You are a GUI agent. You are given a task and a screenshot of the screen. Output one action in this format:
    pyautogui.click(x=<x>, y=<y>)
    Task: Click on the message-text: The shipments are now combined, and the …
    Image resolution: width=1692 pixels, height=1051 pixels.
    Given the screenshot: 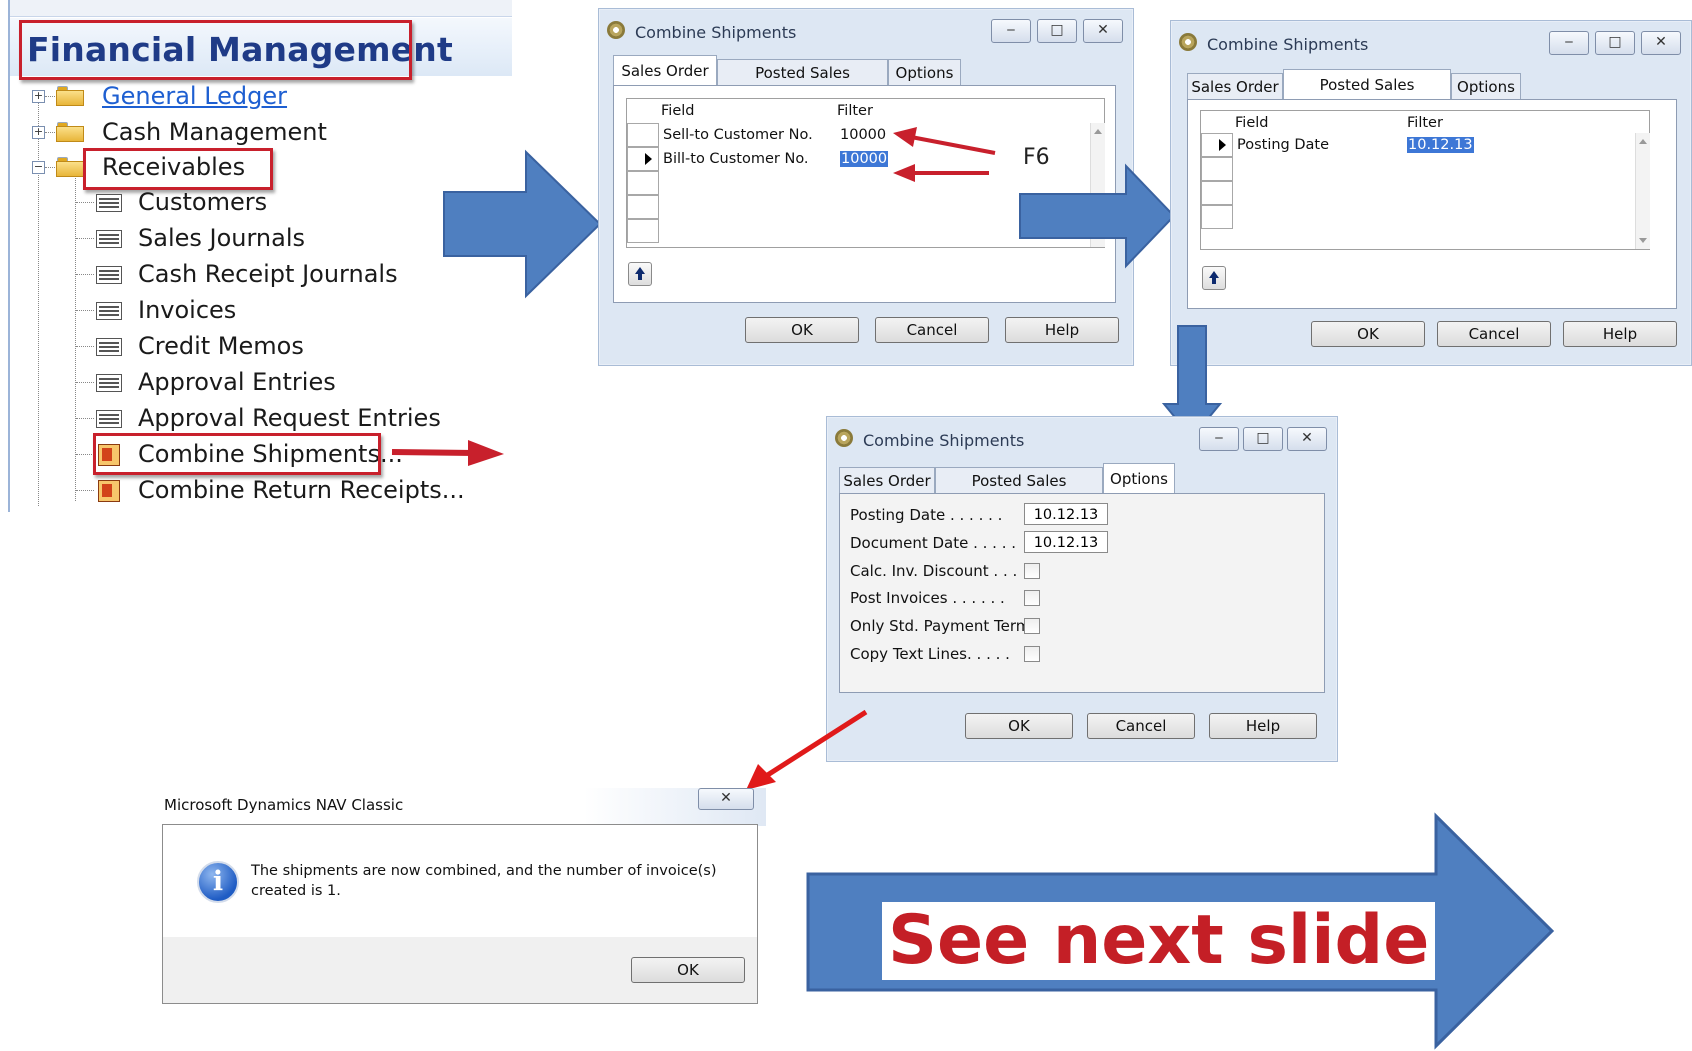 What is the action you would take?
    pyautogui.click(x=484, y=881)
    